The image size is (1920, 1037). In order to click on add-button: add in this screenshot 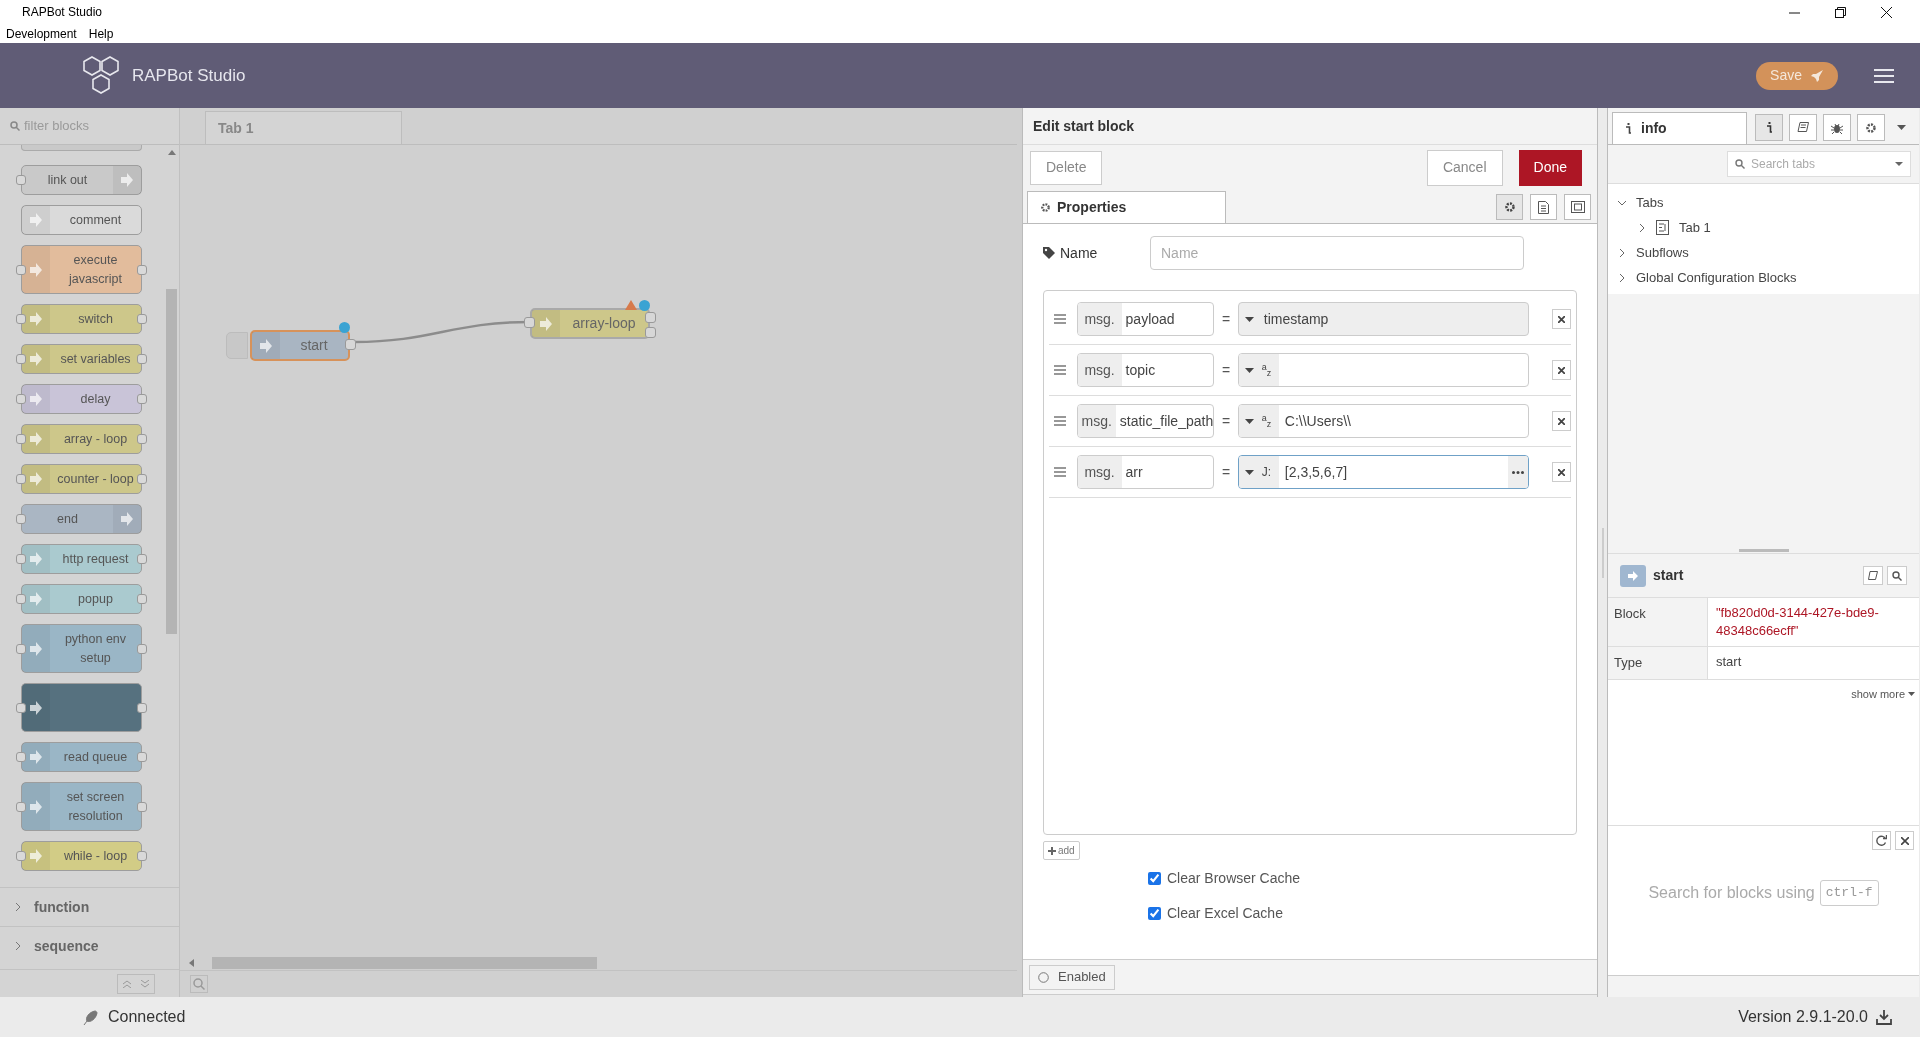, I will do `click(1061, 850)`.